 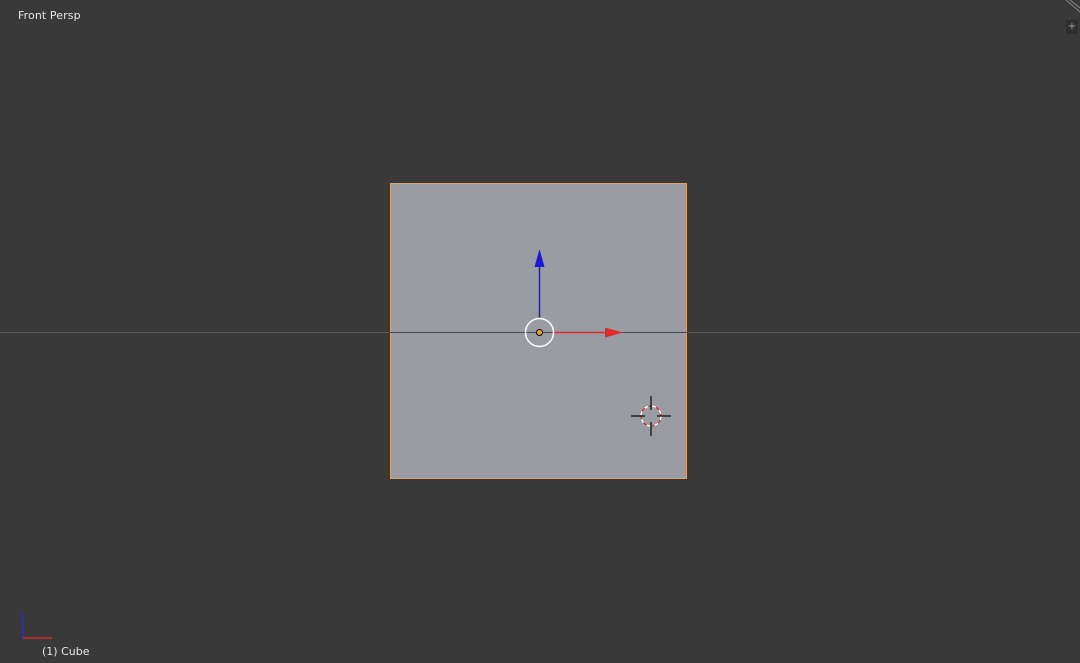 I want to click on x-axis-arrow, so click(x=614, y=332).